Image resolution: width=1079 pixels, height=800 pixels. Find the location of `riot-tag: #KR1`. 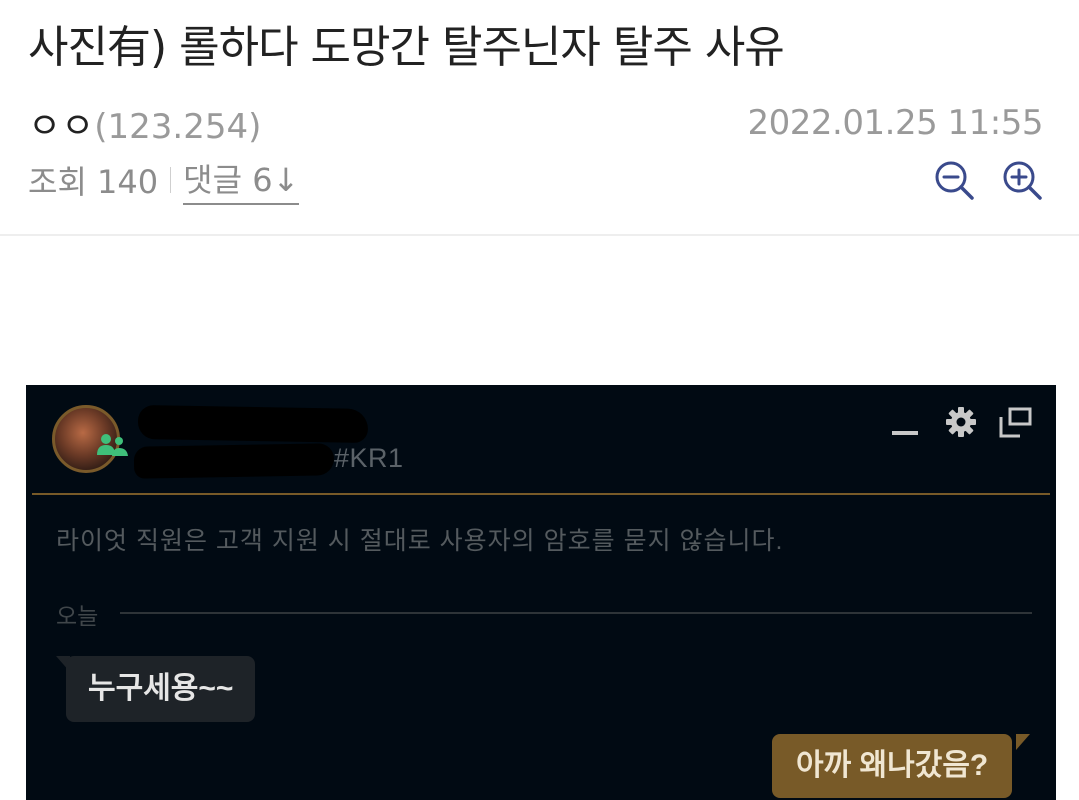

riot-tag: #KR1 is located at coordinates (369, 458).